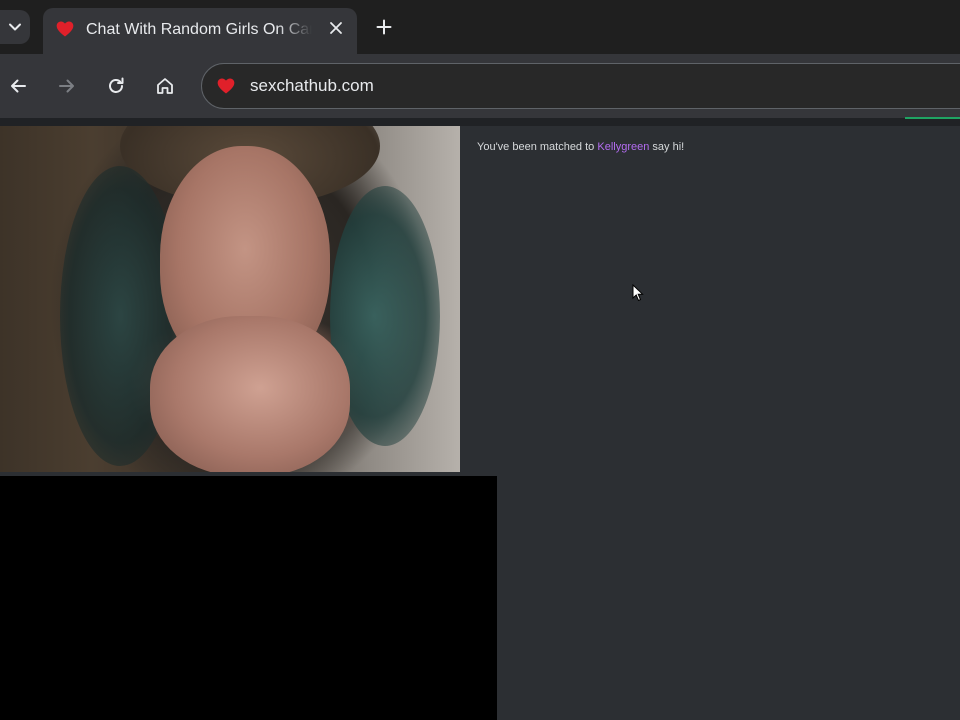 This screenshot has height=720, width=960. I want to click on reload-icon, so click(116, 85).